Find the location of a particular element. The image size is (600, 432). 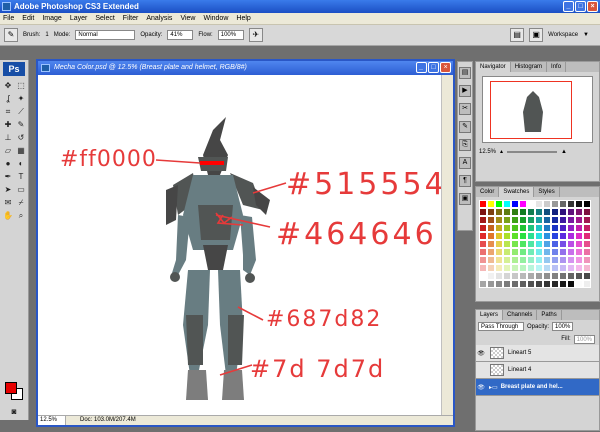

menu-view: View is located at coordinates (187, 18).